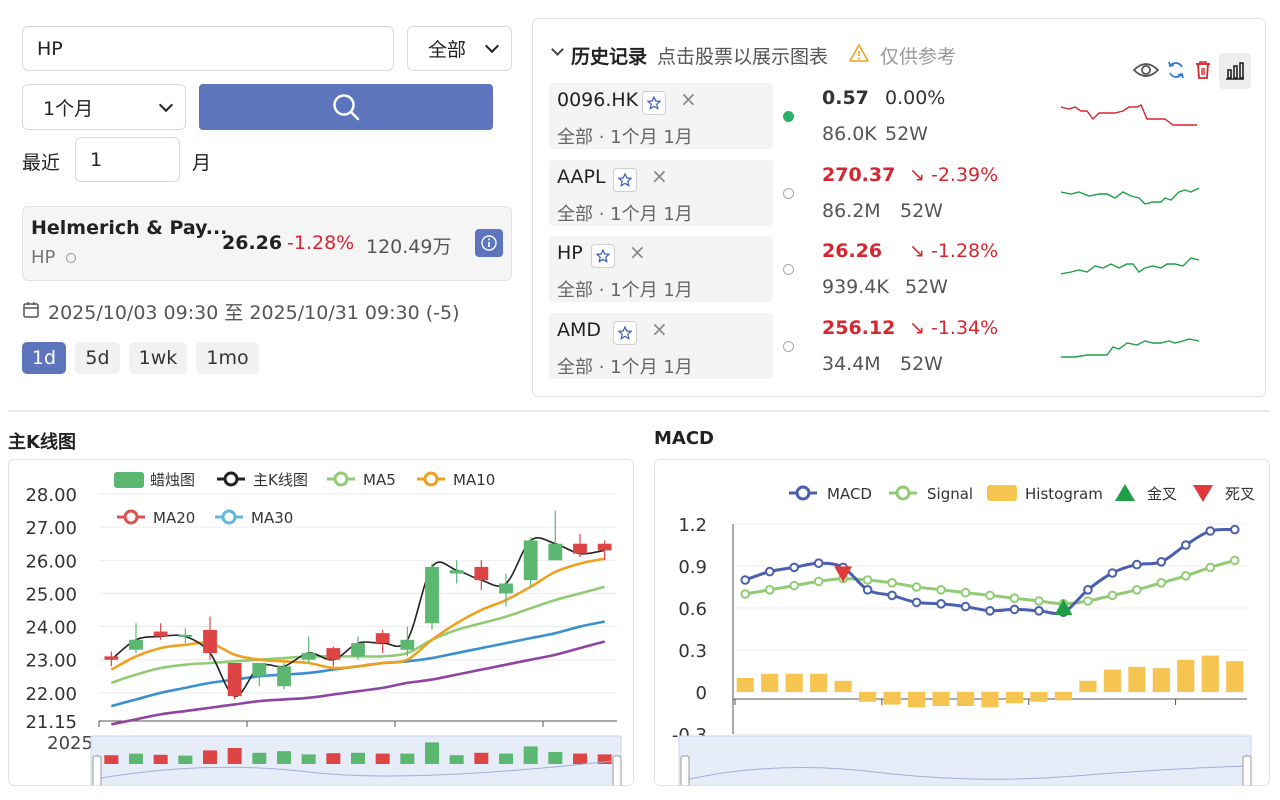  Describe the element at coordinates (44, 358) in the screenshot. I see `range-1d-button: 1d` at that location.